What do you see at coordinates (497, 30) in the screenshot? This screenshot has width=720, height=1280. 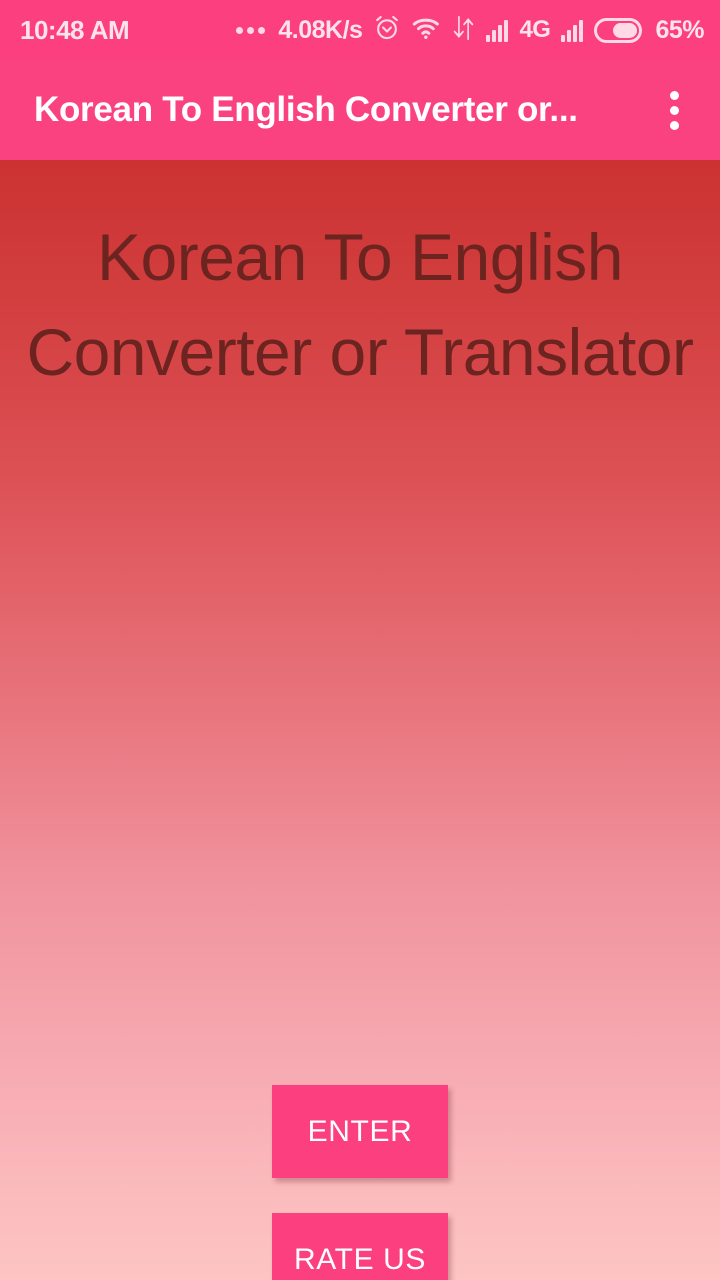 I see `signal-bars-icon` at bounding box center [497, 30].